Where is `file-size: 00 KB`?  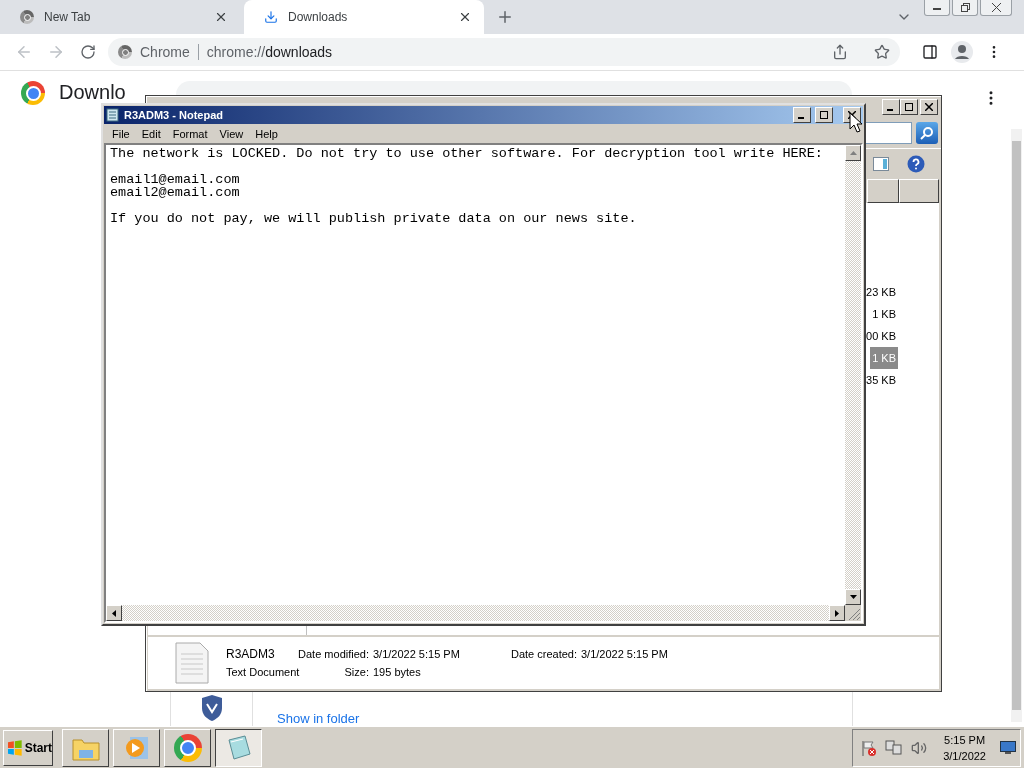
file-size: 00 KB is located at coordinates (881, 336).